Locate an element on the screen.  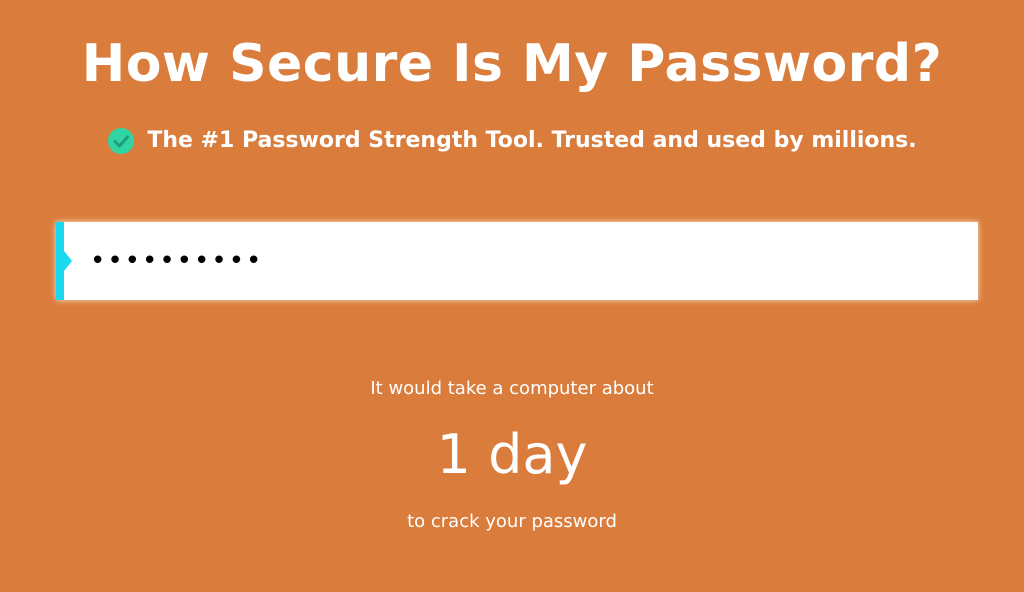
field-accent-notch is located at coordinates (68, 261).